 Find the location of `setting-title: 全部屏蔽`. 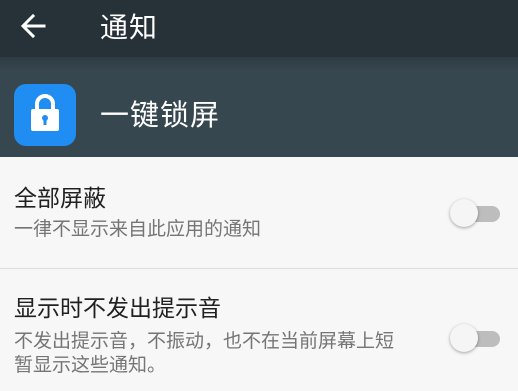

setting-title: 全部屏蔽 is located at coordinates (60, 199).